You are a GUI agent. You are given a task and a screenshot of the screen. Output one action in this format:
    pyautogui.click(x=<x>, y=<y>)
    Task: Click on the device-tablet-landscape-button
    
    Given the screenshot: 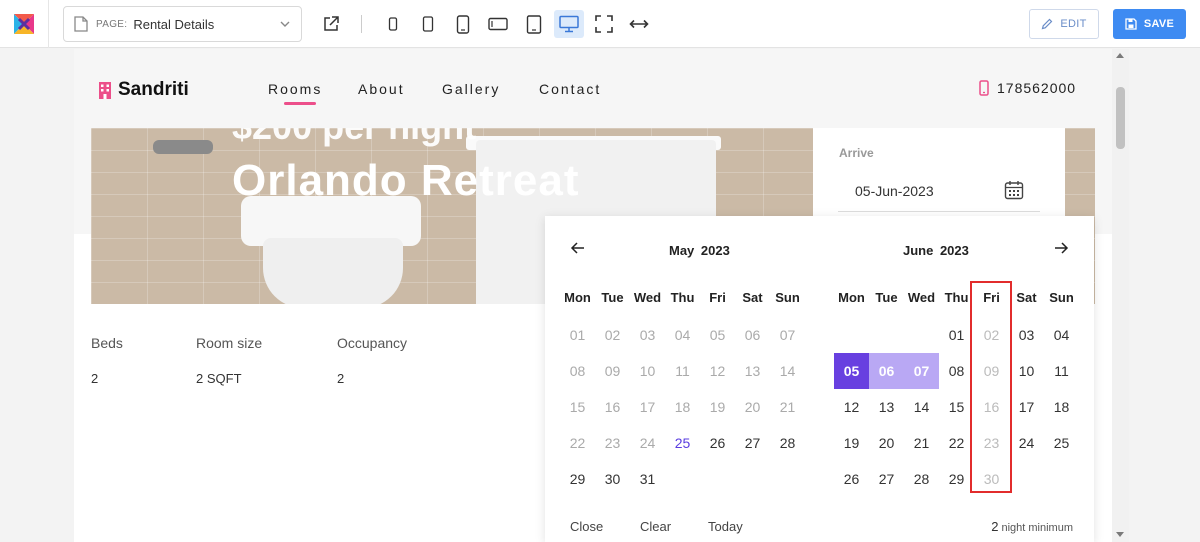 What is the action you would take?
    pyautogui.click(x=498, y=24)
    